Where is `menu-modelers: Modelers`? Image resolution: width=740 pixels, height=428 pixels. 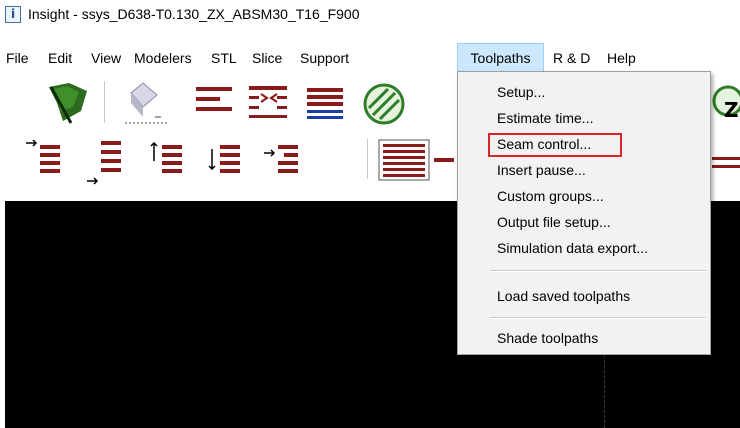 menu-modelers: Modelers is located at coordinates (163, 58).